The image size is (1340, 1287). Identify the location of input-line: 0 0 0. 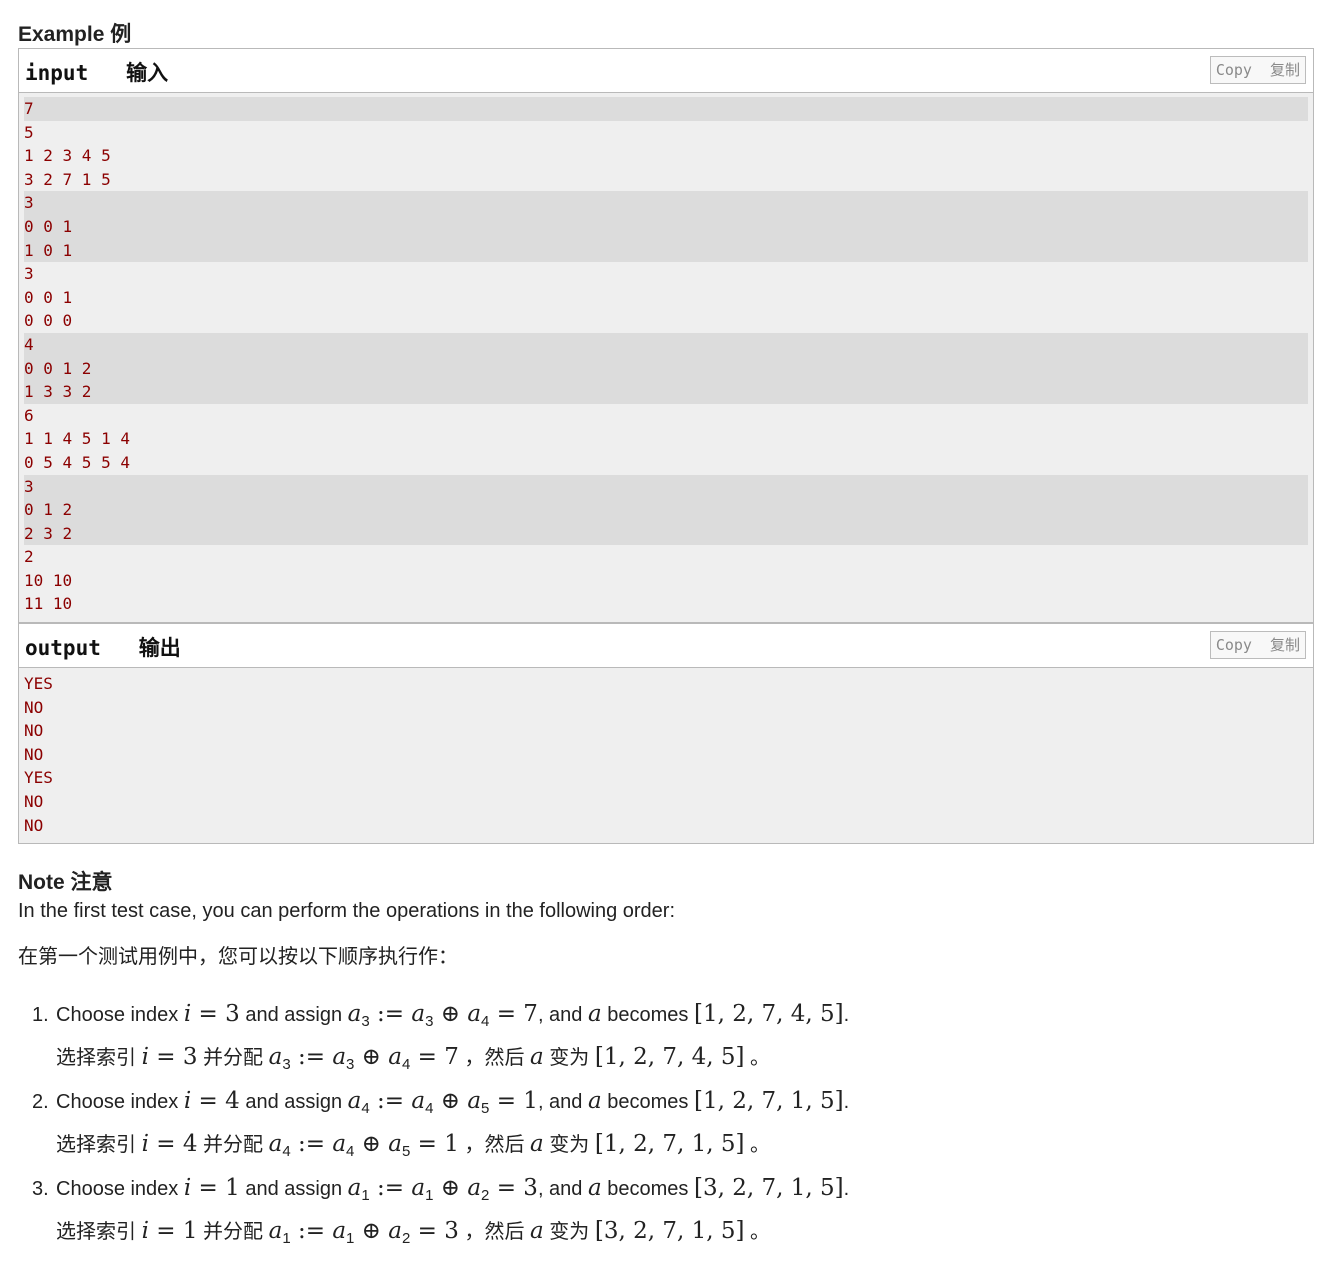
(48, 321).